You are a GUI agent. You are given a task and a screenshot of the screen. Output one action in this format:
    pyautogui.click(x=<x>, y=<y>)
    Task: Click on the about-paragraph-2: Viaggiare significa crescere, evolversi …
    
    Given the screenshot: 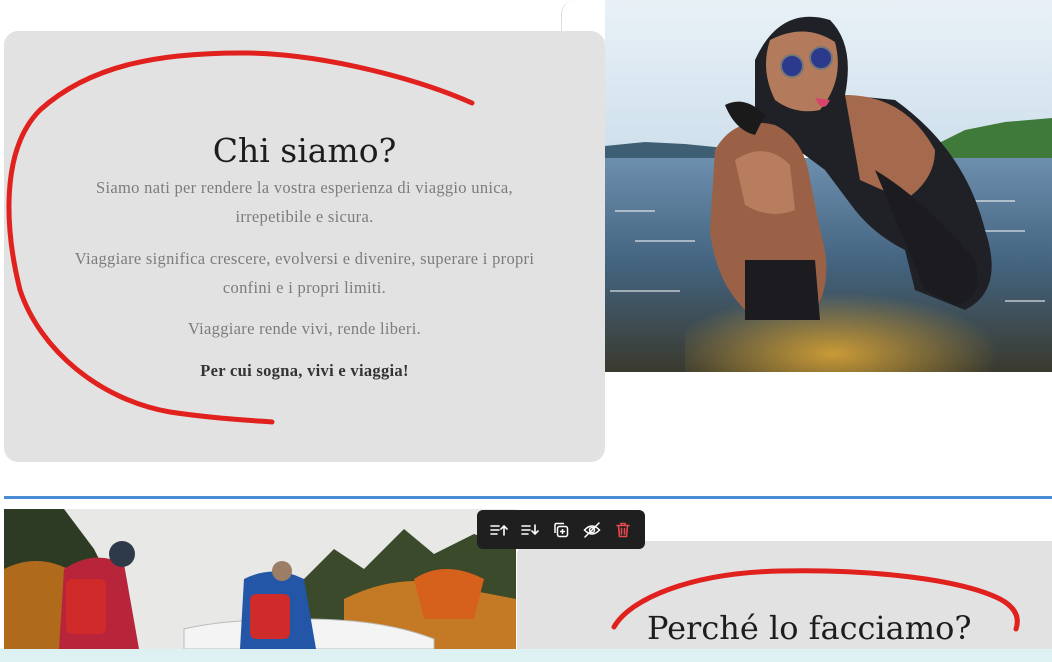 What is the action you would take?
    pyautogui.click(x=304, y=273)
    